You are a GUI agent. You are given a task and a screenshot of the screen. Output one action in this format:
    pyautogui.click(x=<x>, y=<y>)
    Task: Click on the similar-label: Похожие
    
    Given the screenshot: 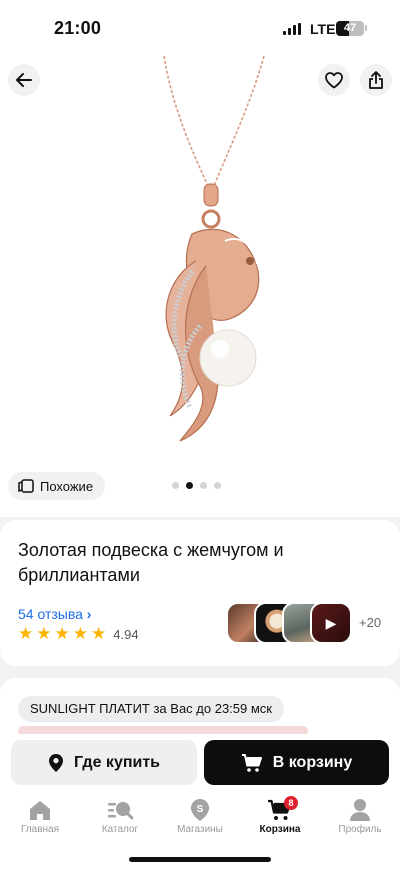 What is the action you would take?
    pyautogui.click(x=67, y=486)
    